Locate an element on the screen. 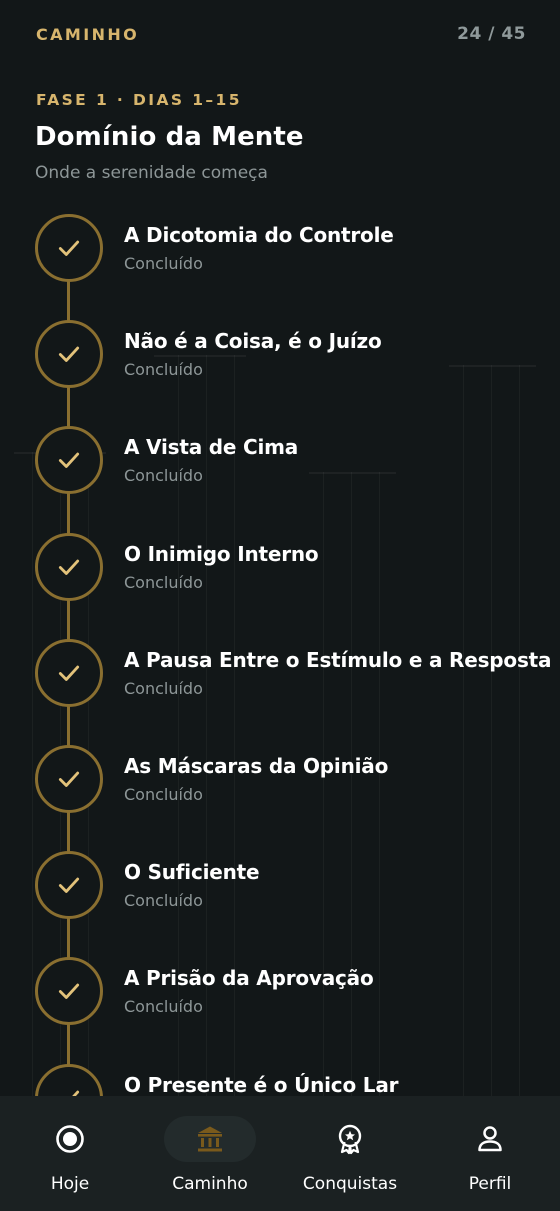 The height and width of the screenshot is (1211, 560). lesson-title: As Máscaras da Opinião is located at coordinates (256, 766).